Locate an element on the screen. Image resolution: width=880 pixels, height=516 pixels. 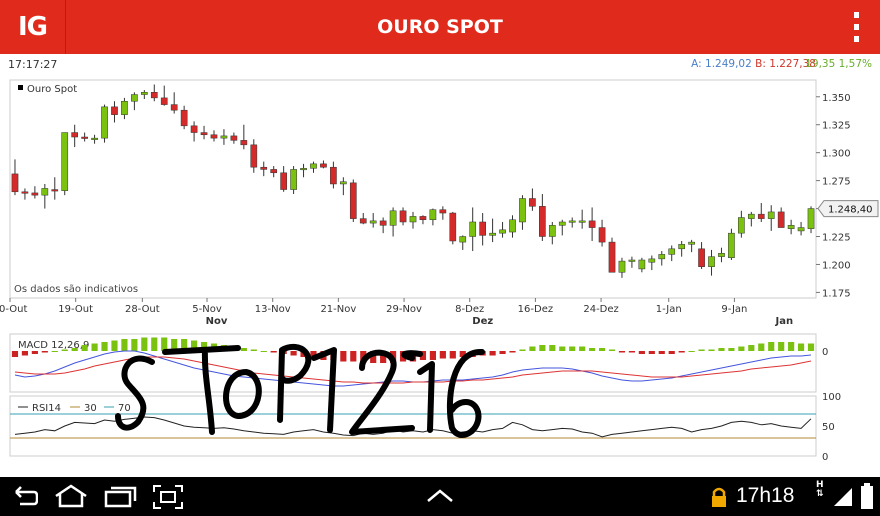
legend-swatch is located at coordinates (20, 87).